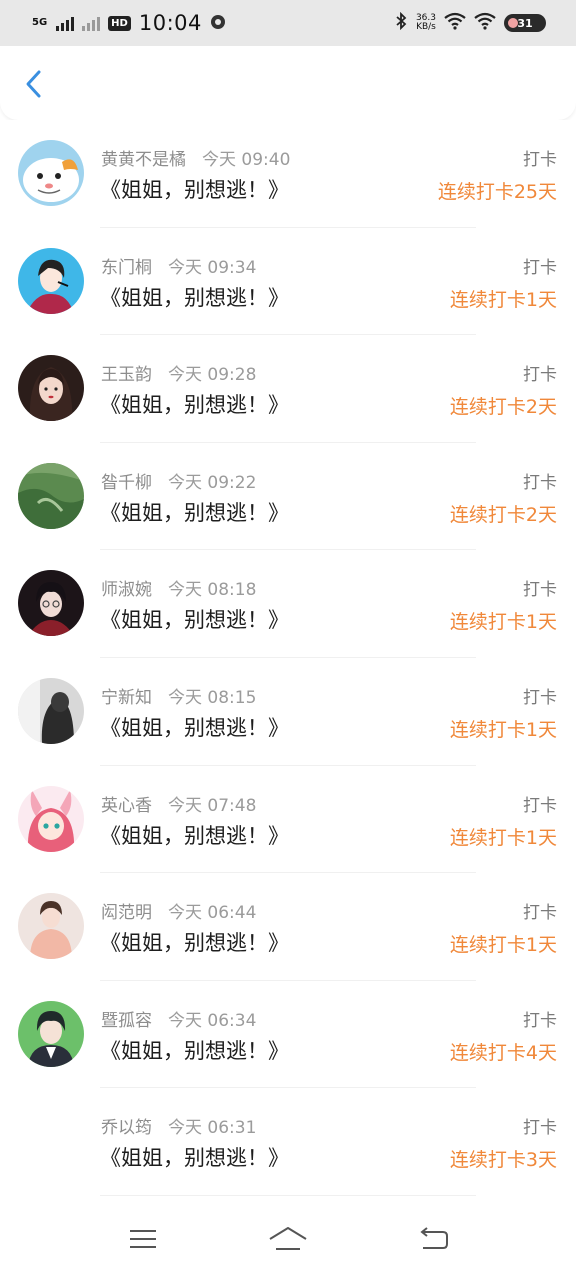 The width and height of the screenshot is (576, 1280). I want to click on list-item: 乔以筠 今天 06:31 《姐姐，别想逃！》 打卡 连续打卡3天, so click(288, 1142).